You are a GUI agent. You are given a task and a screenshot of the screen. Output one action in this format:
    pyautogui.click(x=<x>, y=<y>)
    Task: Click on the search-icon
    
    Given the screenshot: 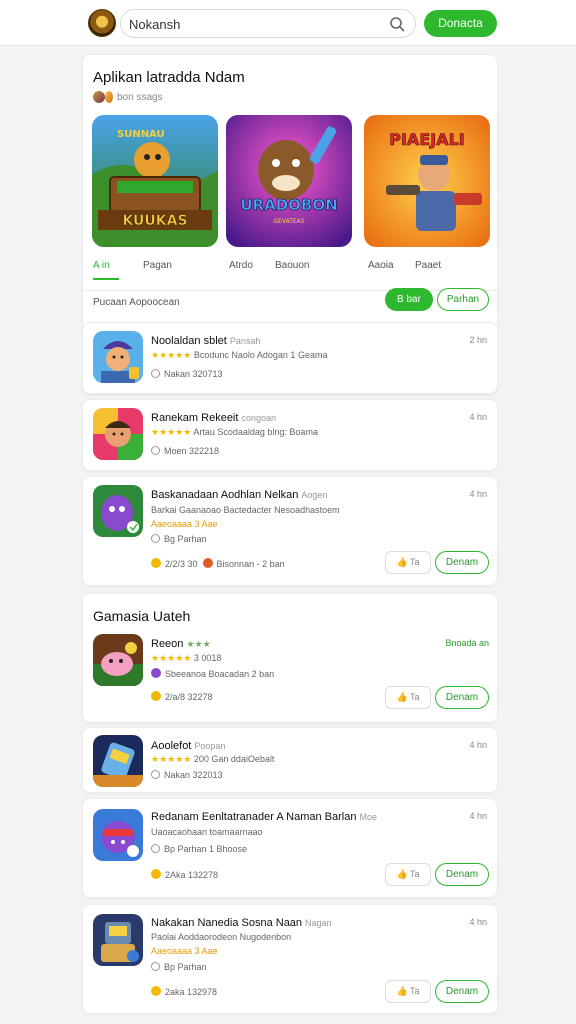 What is the action you would take?
    pyautogui.click(x=397, y=24)
    